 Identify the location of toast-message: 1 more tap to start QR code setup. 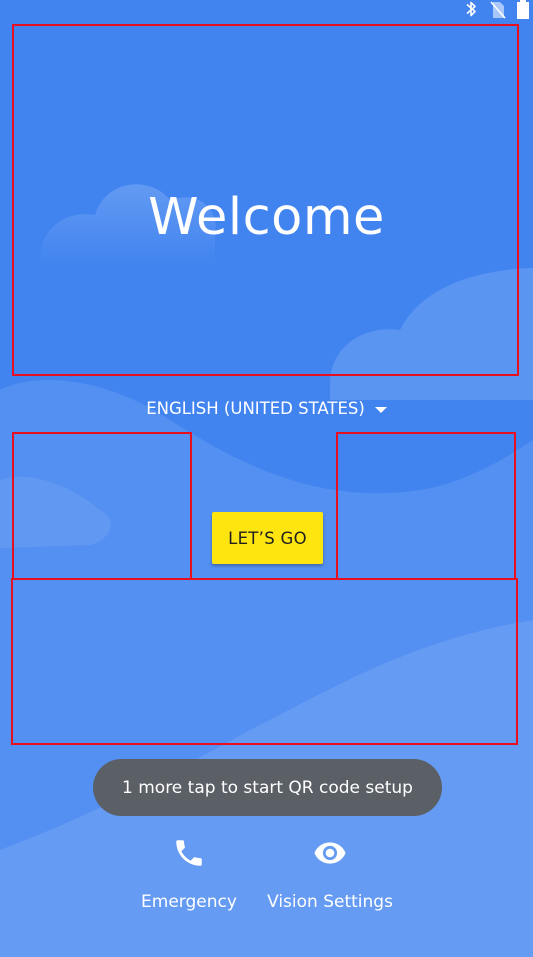
(267, 787).